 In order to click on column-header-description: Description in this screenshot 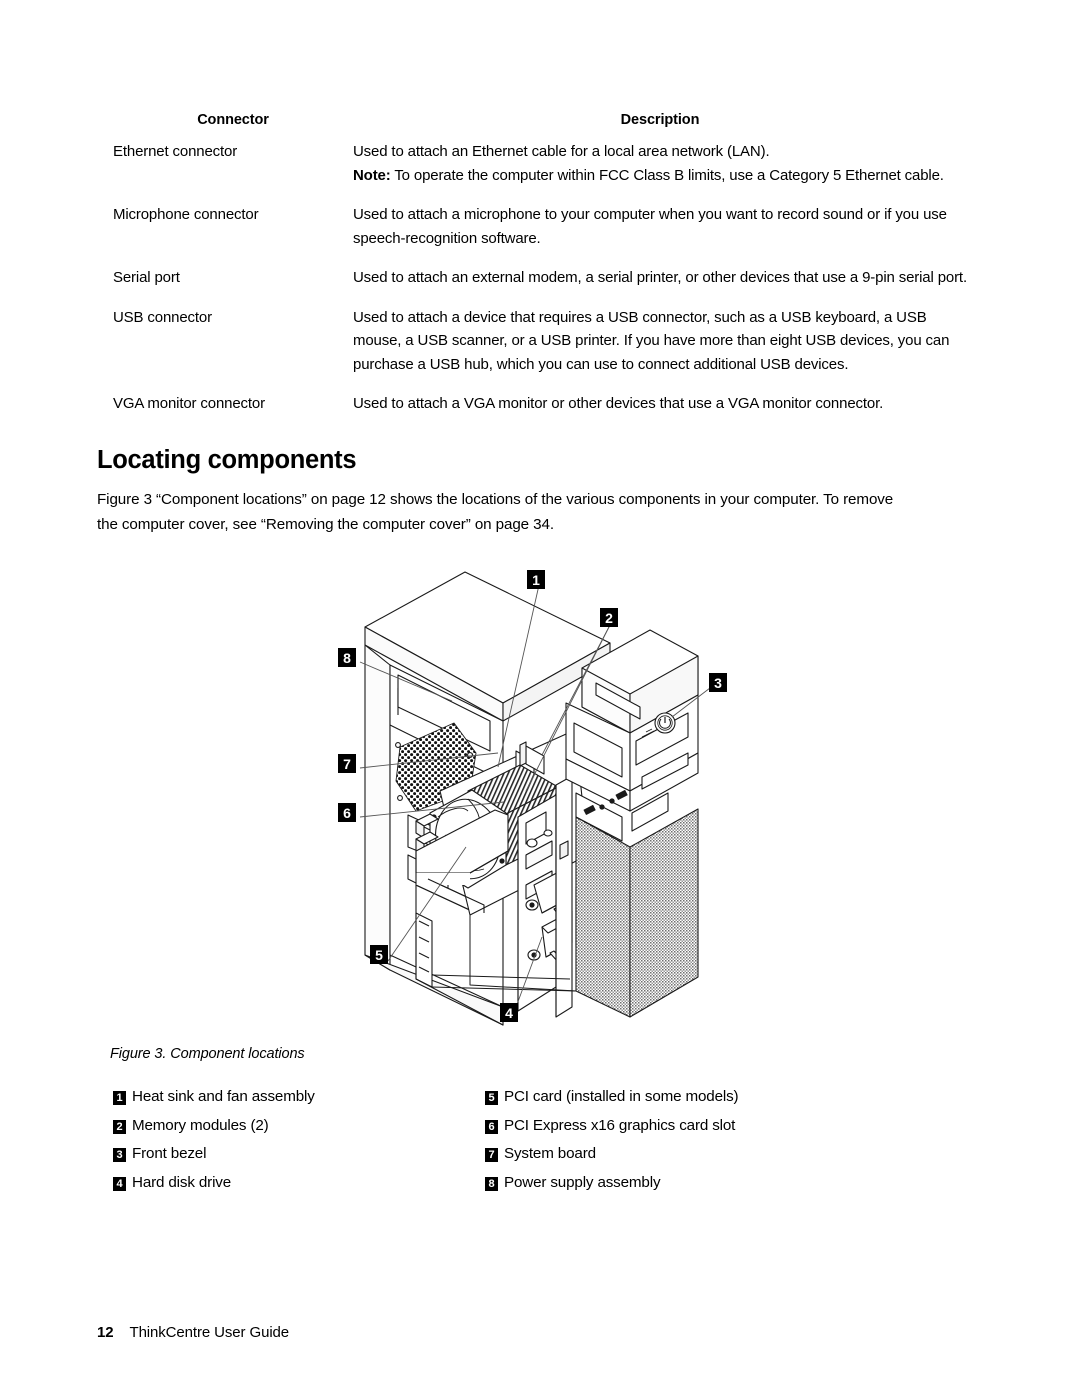, I will do `click(660, 120)`.